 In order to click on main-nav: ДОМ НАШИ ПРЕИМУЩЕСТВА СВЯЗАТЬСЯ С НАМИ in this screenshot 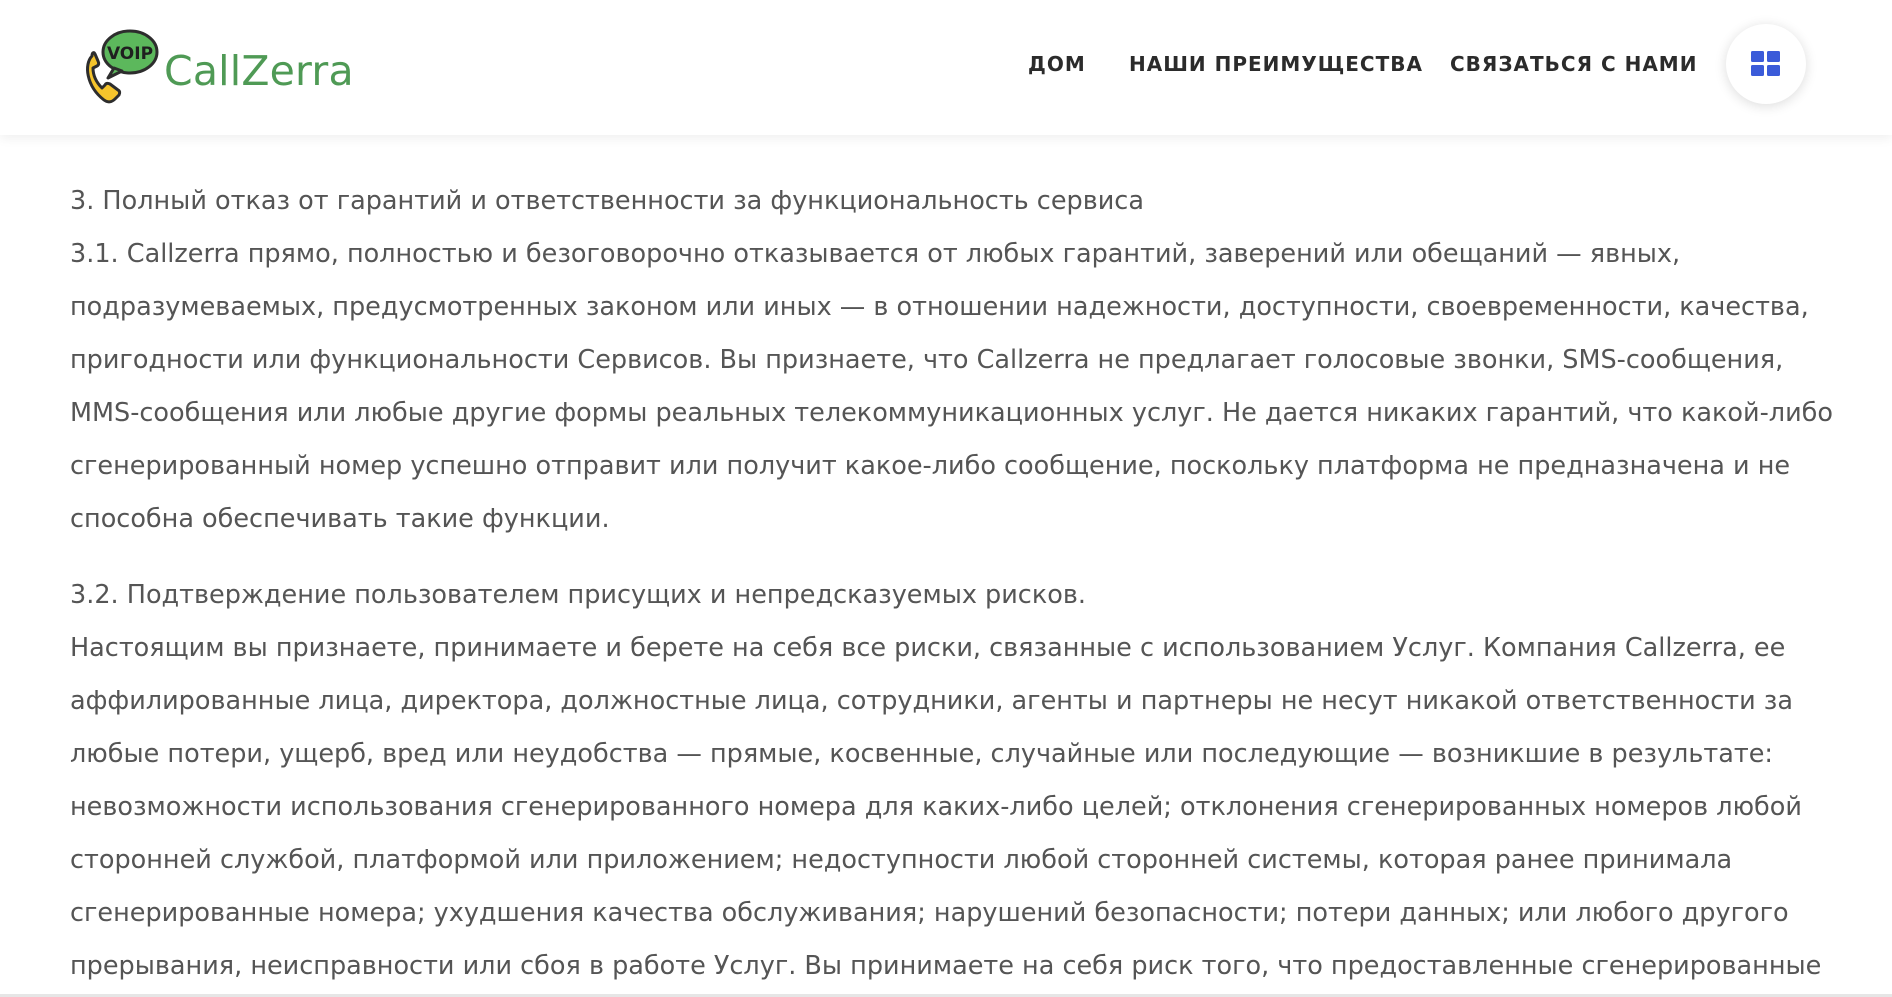, I will do `click(946, 64)`.